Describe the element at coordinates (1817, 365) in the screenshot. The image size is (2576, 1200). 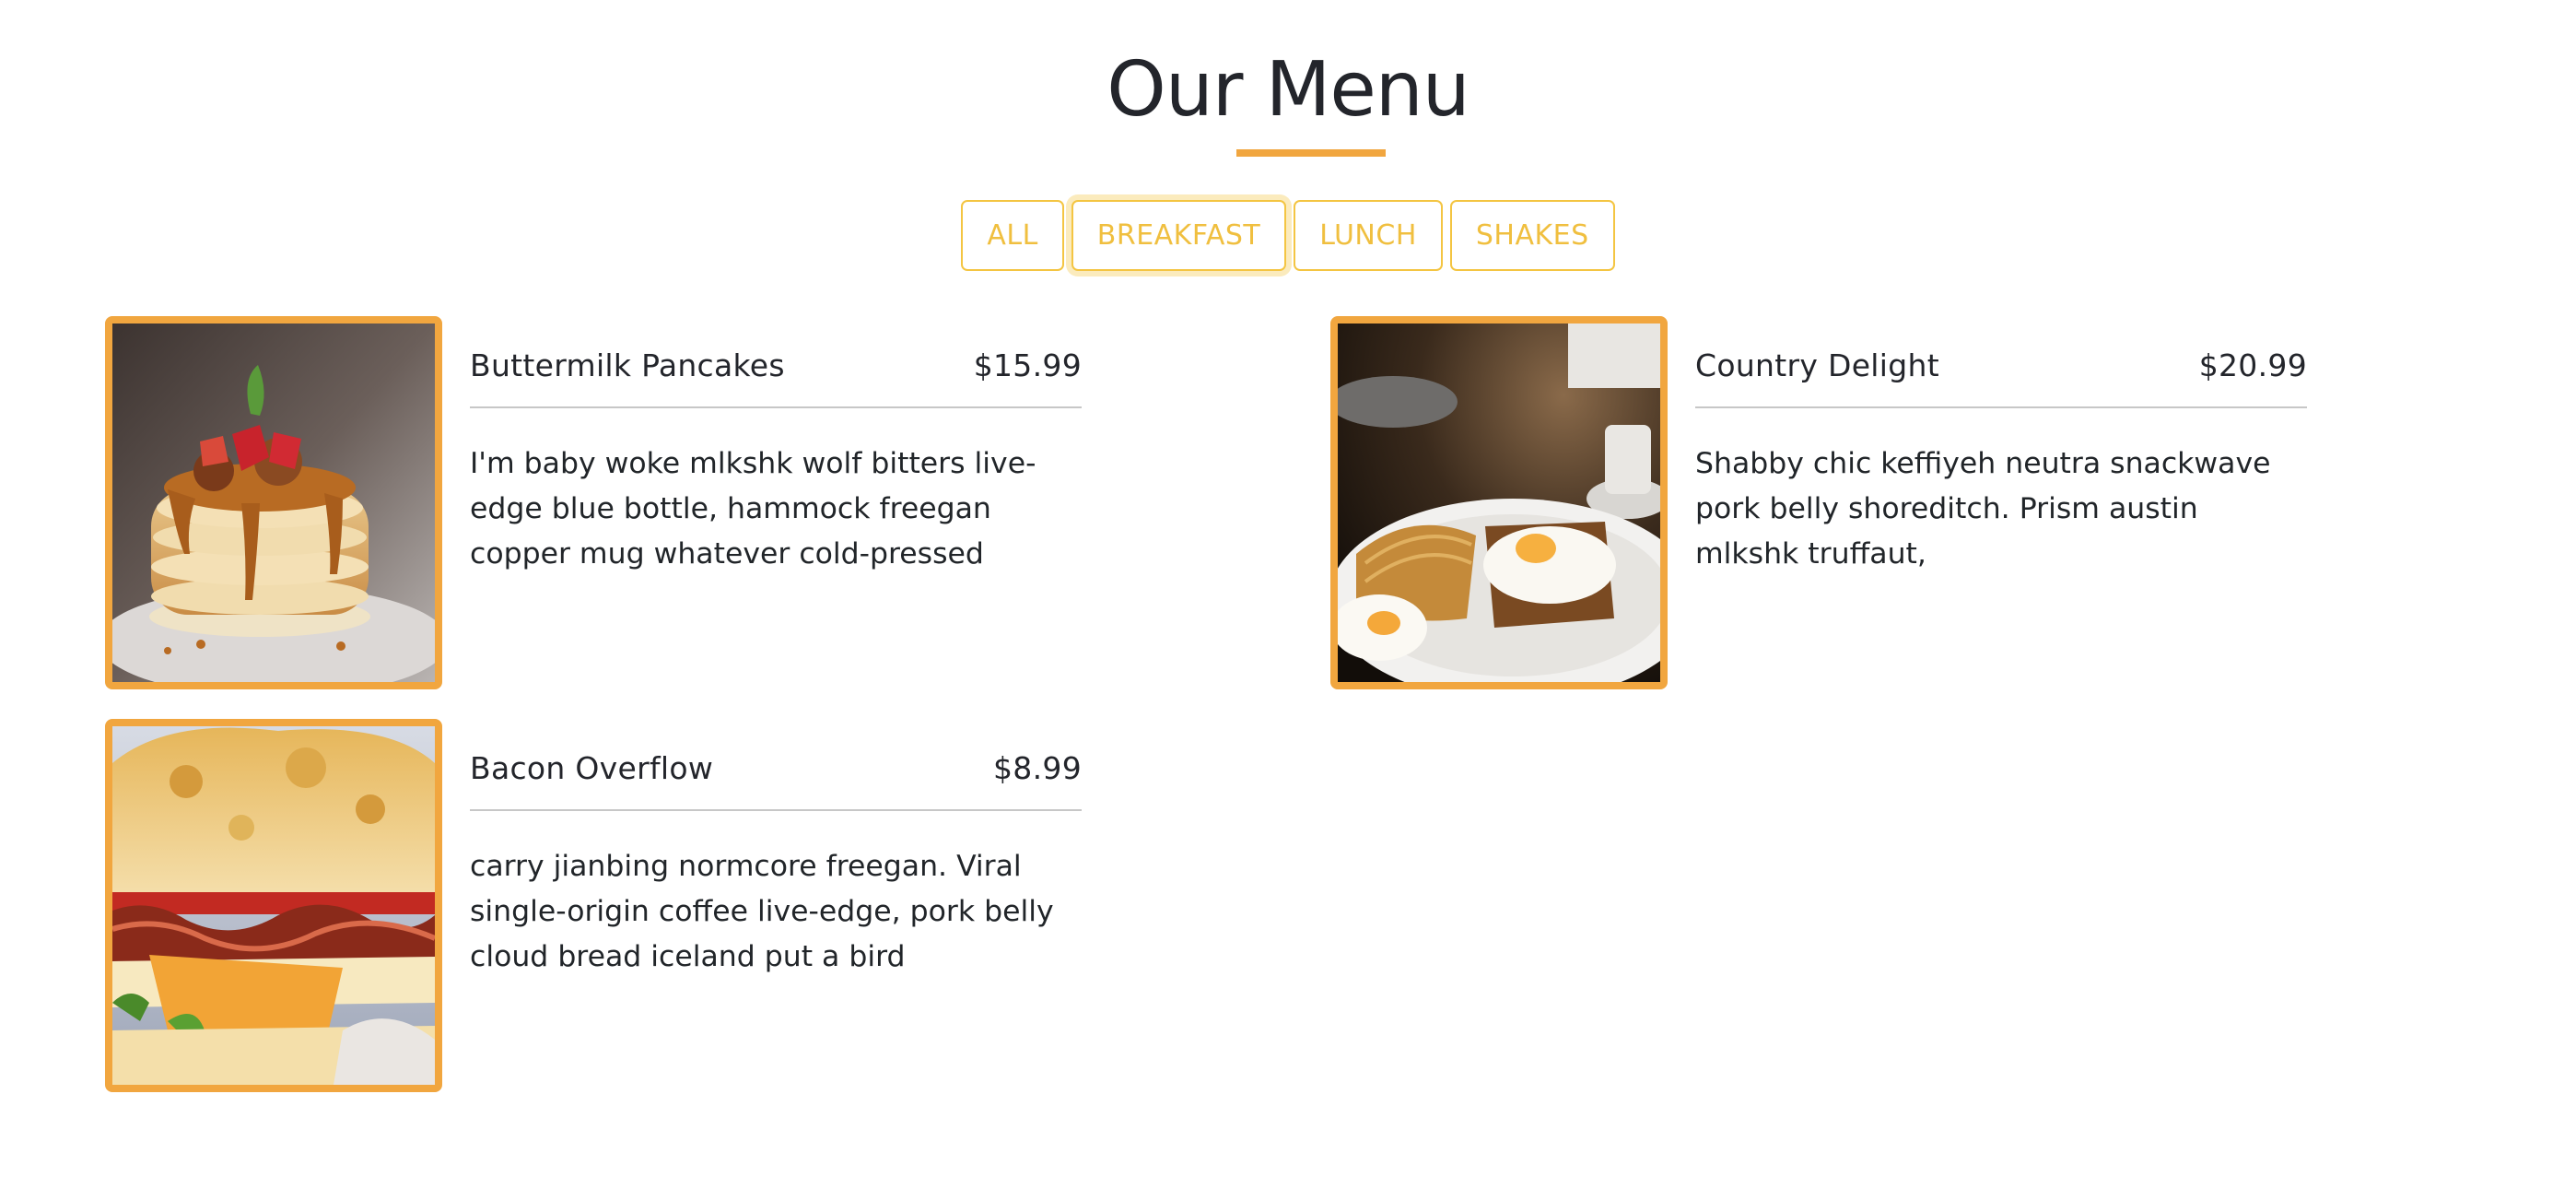
I see `item-name: Country Delight` at that location.